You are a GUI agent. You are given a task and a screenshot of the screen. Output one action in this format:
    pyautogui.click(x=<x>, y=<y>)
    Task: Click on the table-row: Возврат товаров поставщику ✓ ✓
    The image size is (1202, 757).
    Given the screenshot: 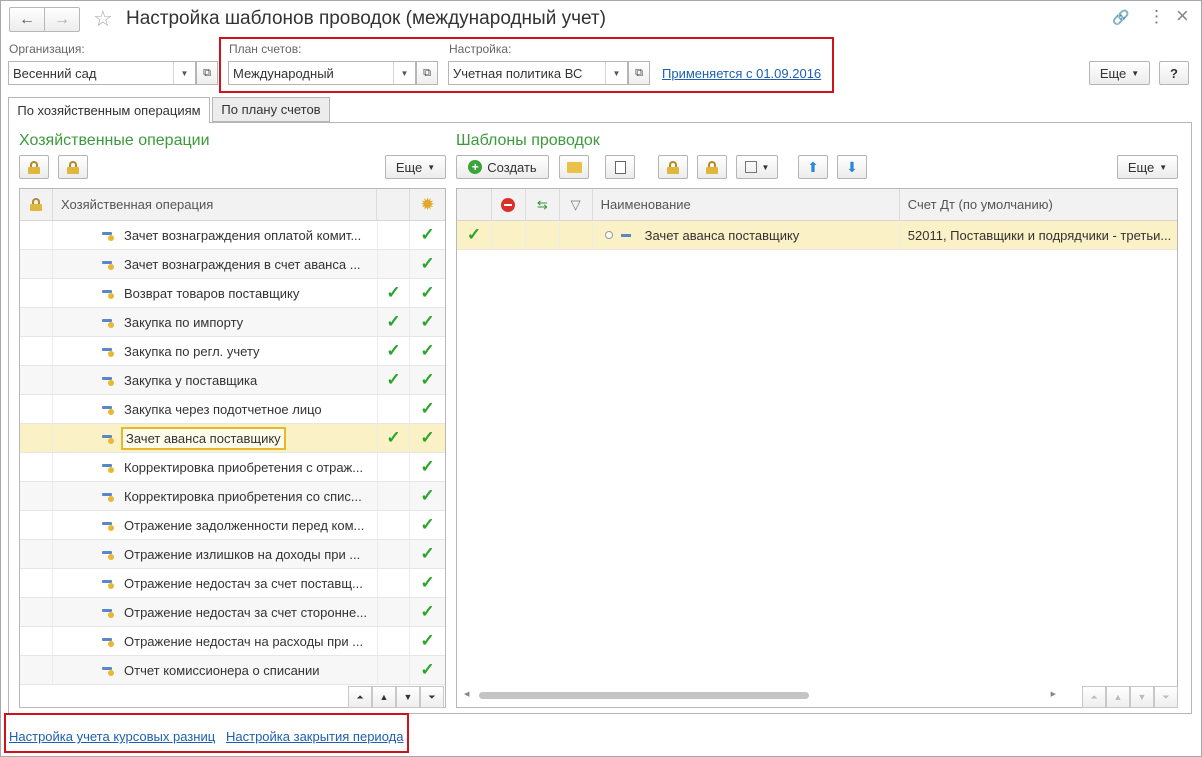 What is the action you would take?
    pyautogui.click(x=232, y=293)
    